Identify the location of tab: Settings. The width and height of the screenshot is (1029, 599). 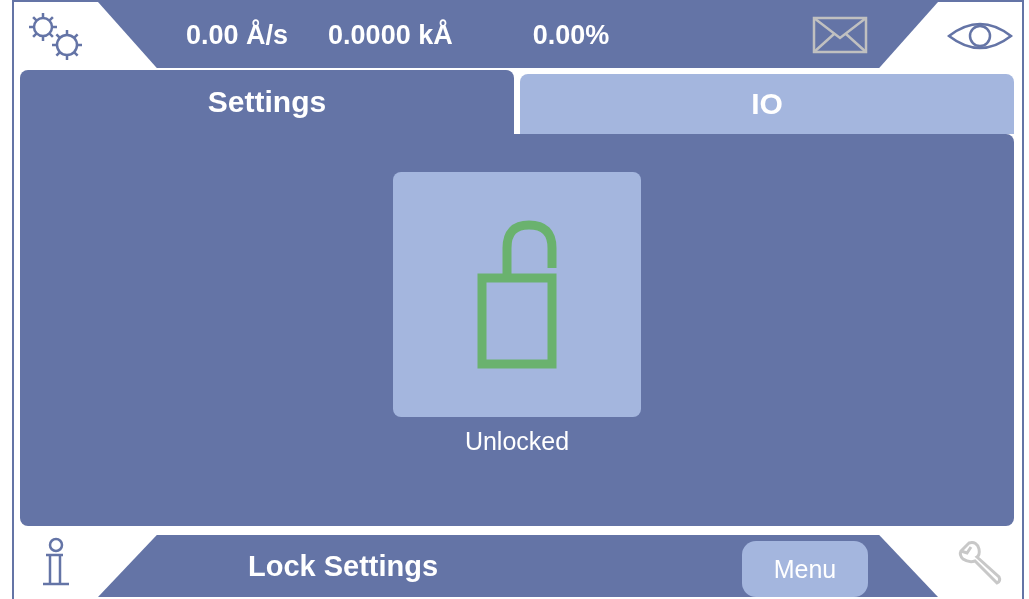
(267, 102).